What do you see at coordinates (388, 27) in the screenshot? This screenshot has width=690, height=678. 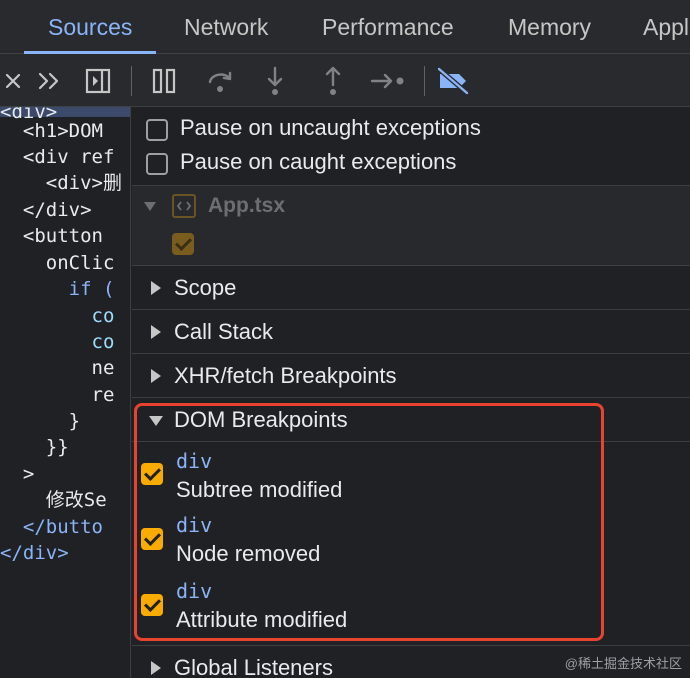 I see `tab-performance: Performance` at bounding box center [388, 27].